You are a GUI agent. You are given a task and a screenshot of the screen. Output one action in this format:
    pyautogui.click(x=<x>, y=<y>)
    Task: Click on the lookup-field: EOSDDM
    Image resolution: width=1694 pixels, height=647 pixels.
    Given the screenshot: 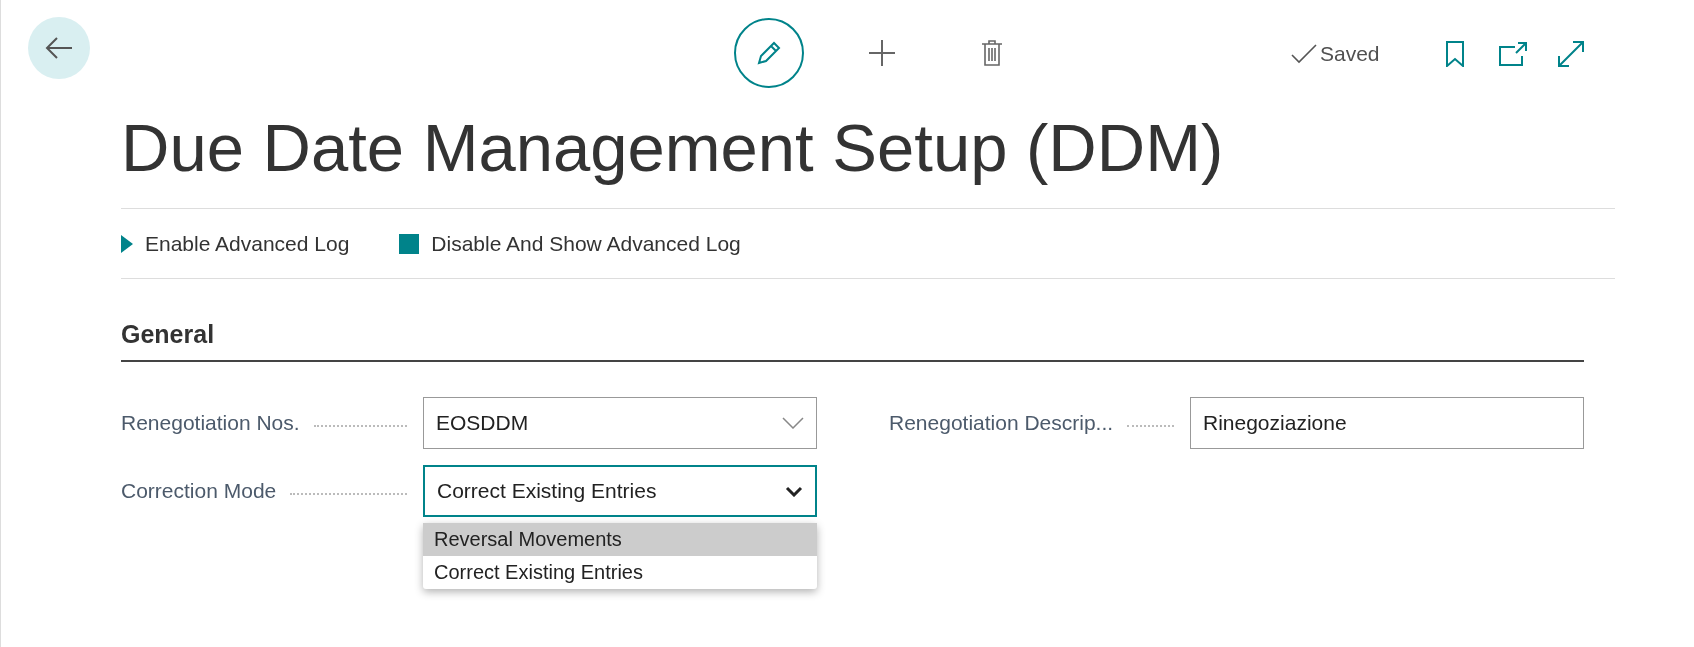 What is the action you would take?
    pyautogui.click(x=620, y=423)
    